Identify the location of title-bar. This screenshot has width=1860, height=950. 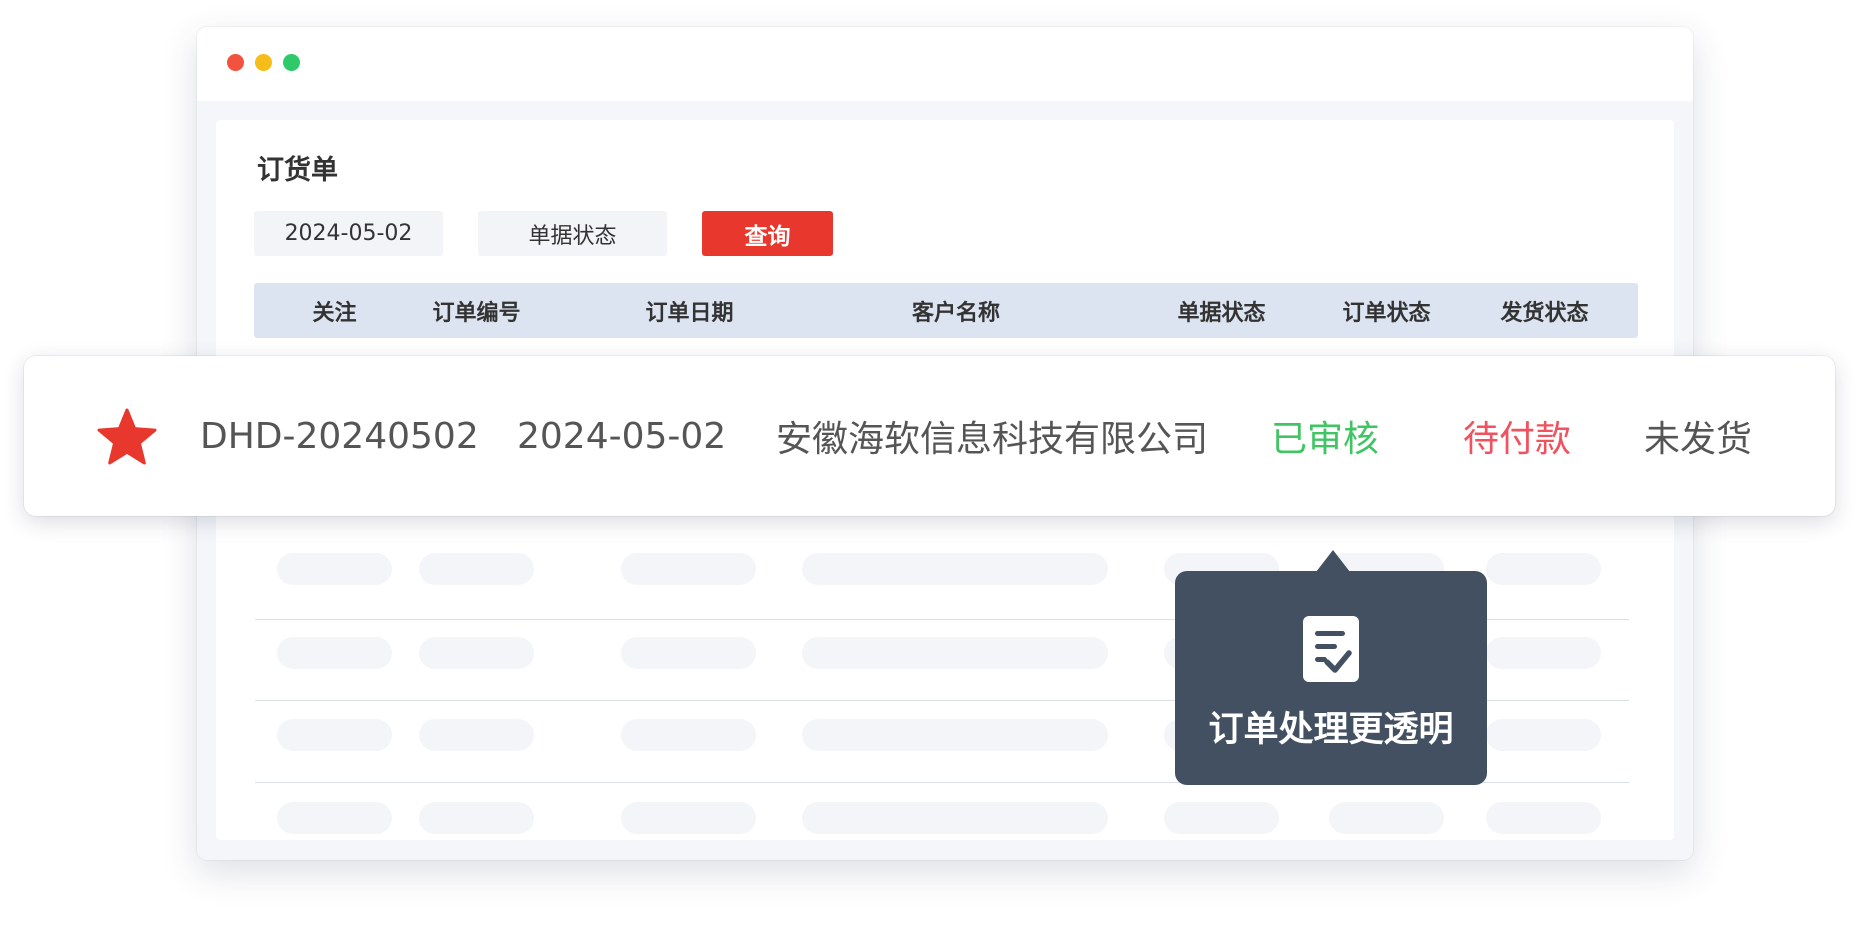
(945, 64).